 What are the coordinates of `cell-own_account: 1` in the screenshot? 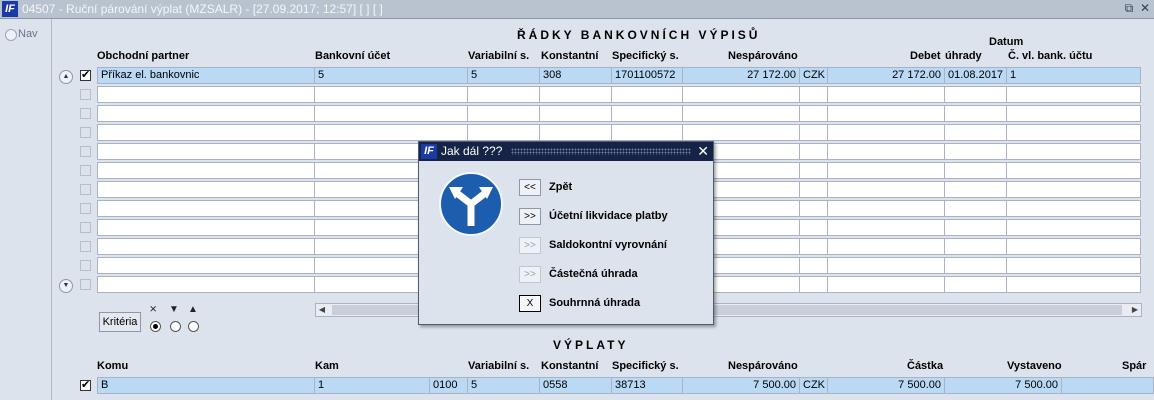 It's located at (1073, 75).